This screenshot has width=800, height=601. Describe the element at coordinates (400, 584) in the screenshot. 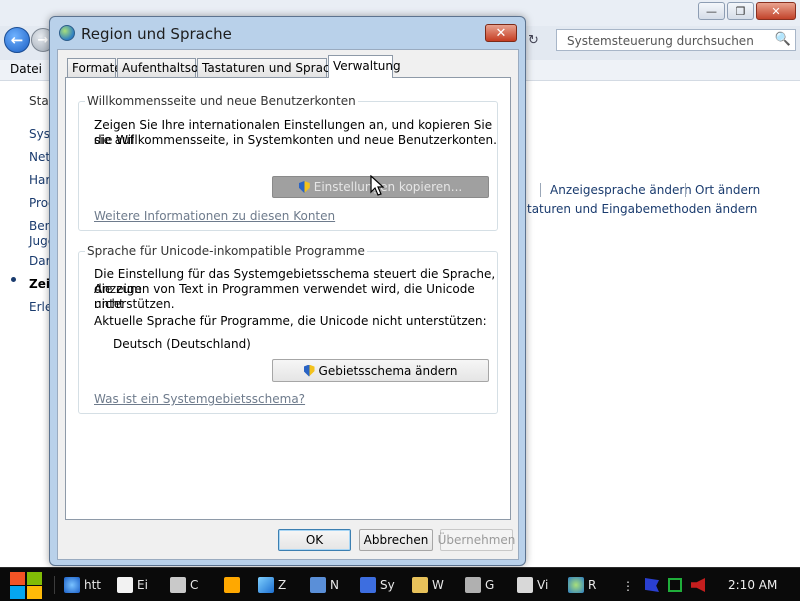

I see `taskbar: htt Ei C Z N Sy W G Vi R ⋮ 2:10 AM` at that location.